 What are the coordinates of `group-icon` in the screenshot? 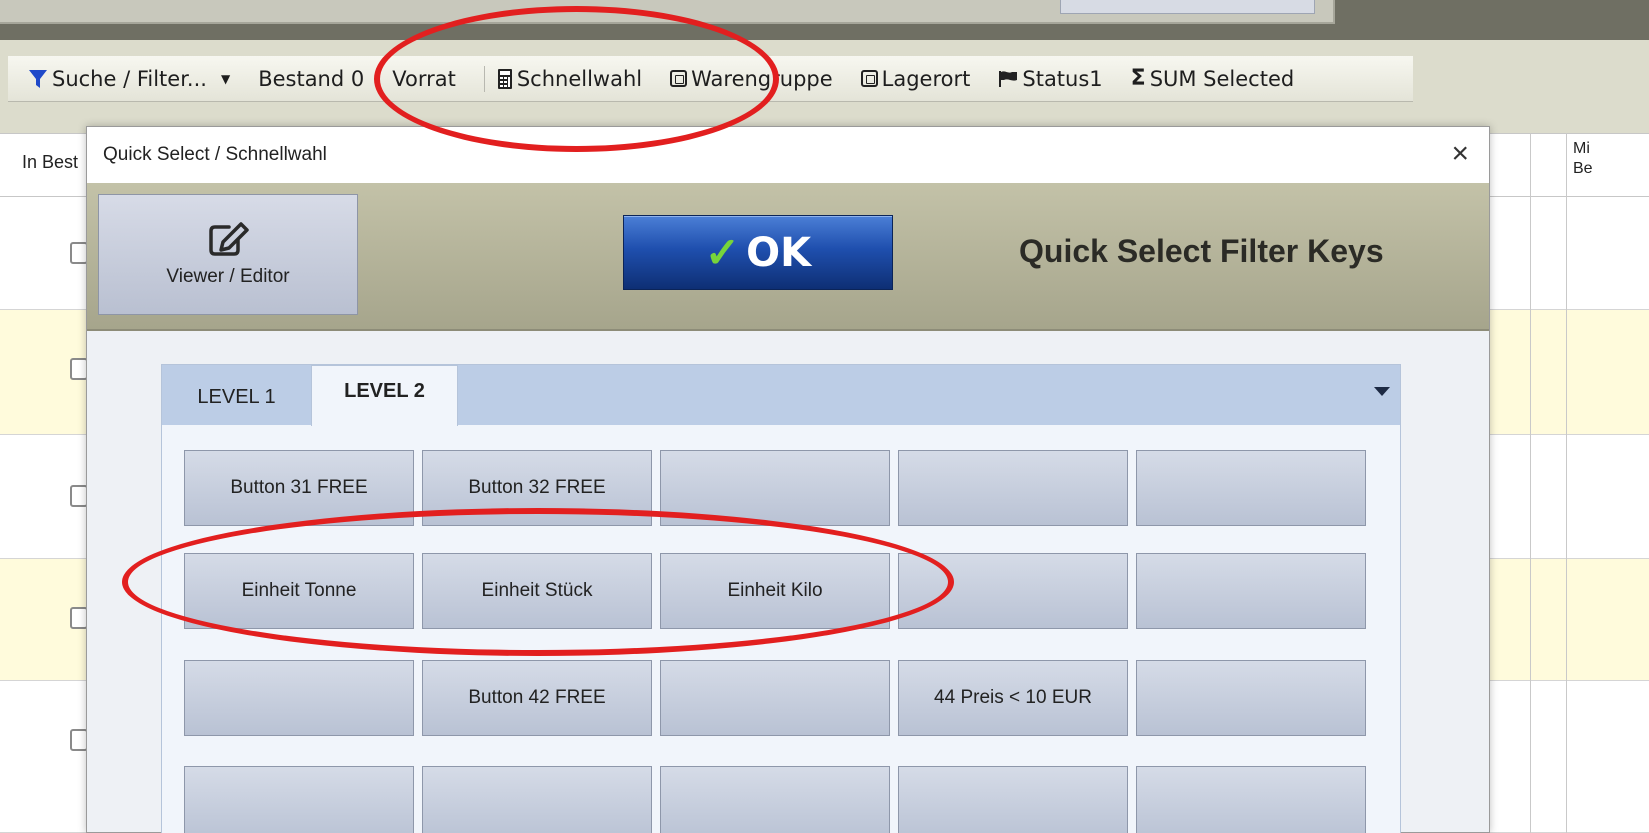 It's located at (679, 78).